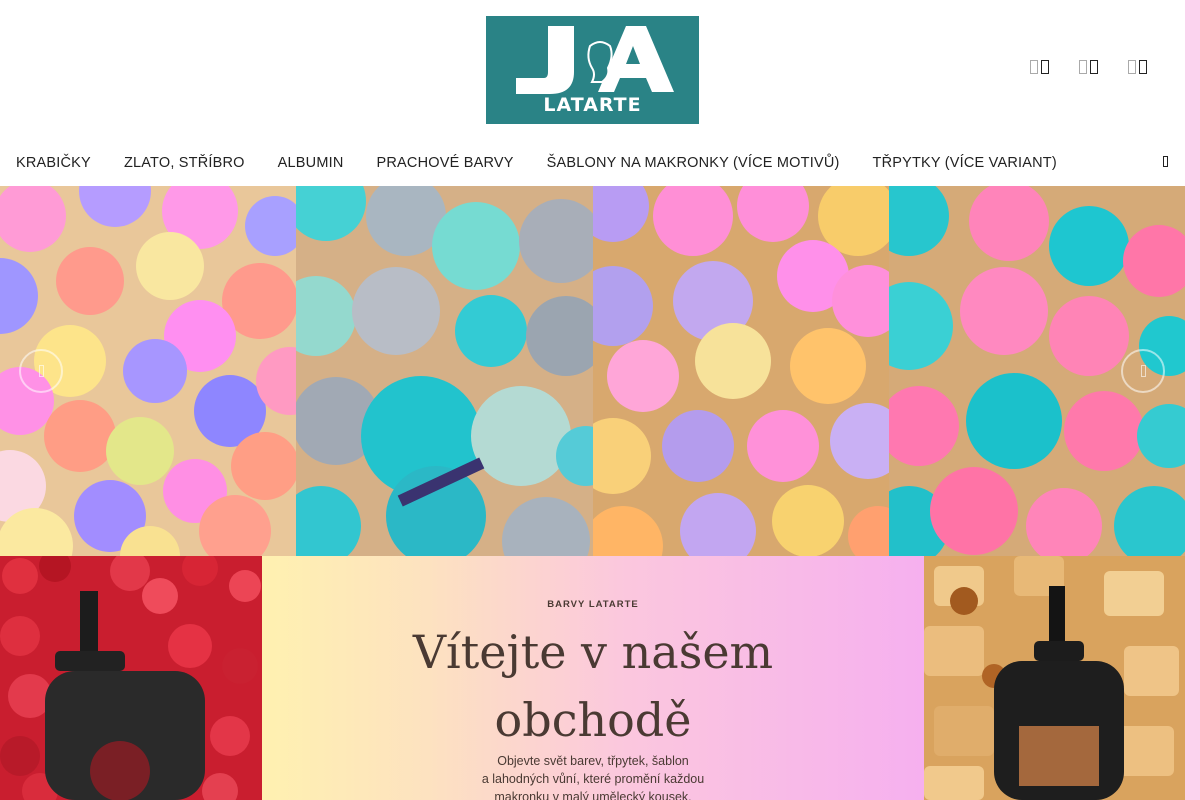  I want to click on nav-item-albumin: ALBUMIN, so click(311, 163).